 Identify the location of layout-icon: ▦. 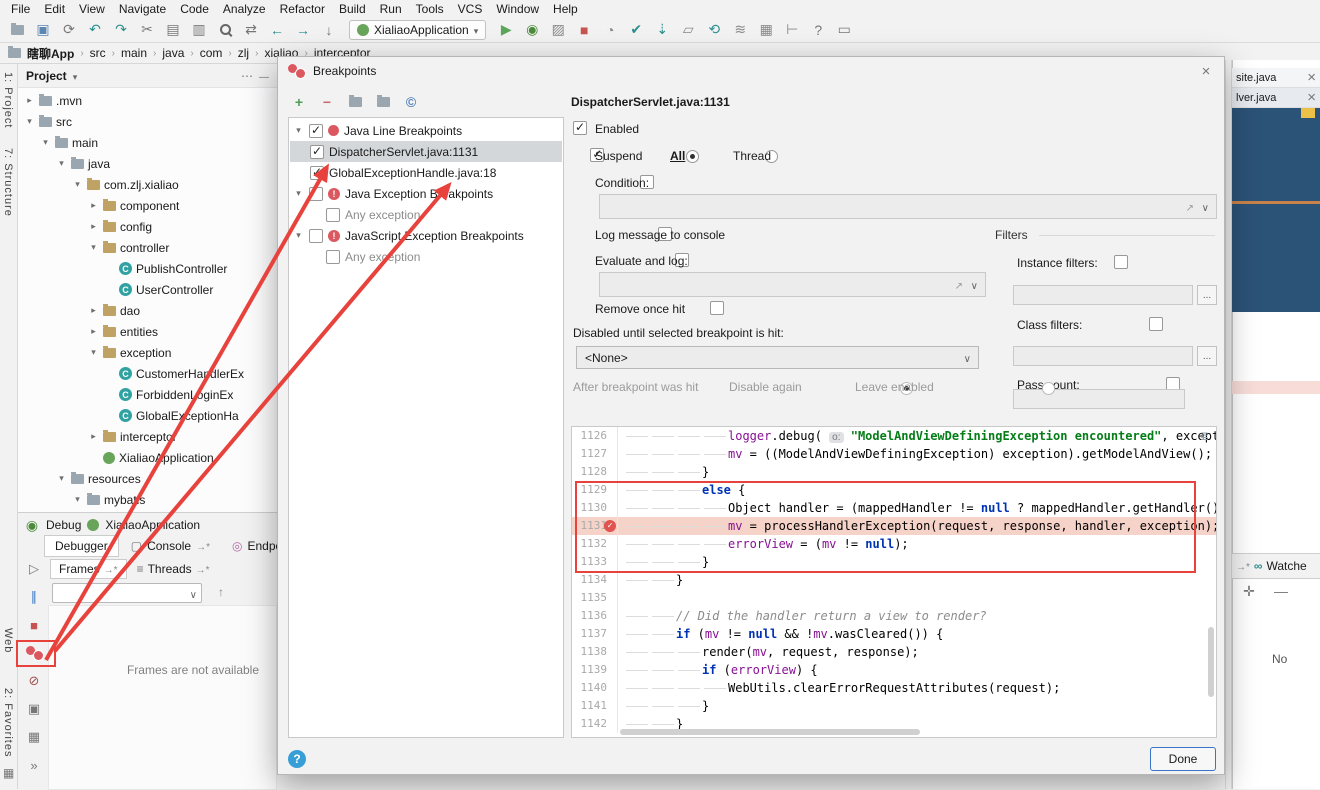
(34, 737).